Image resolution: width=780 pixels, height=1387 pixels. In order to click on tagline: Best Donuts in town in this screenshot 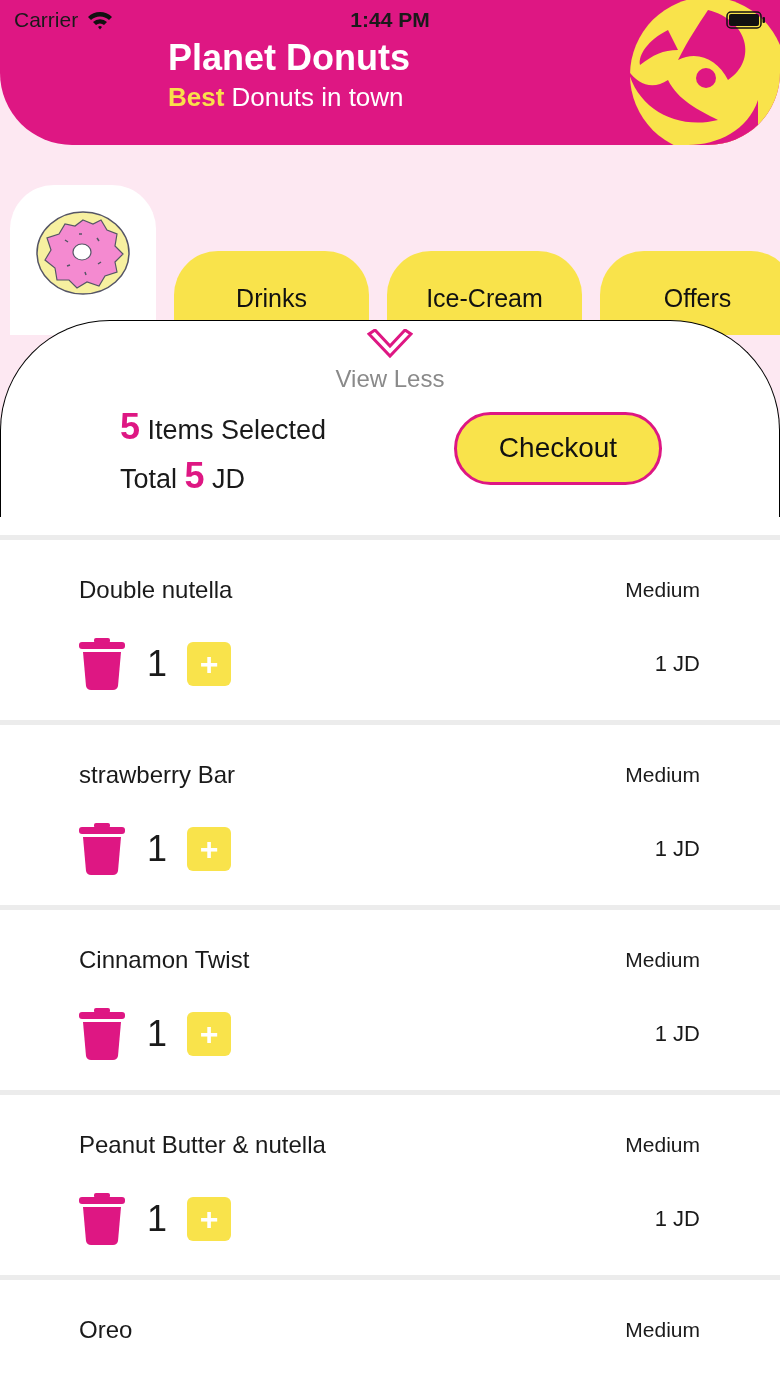, I will do `click(286, 97)`.